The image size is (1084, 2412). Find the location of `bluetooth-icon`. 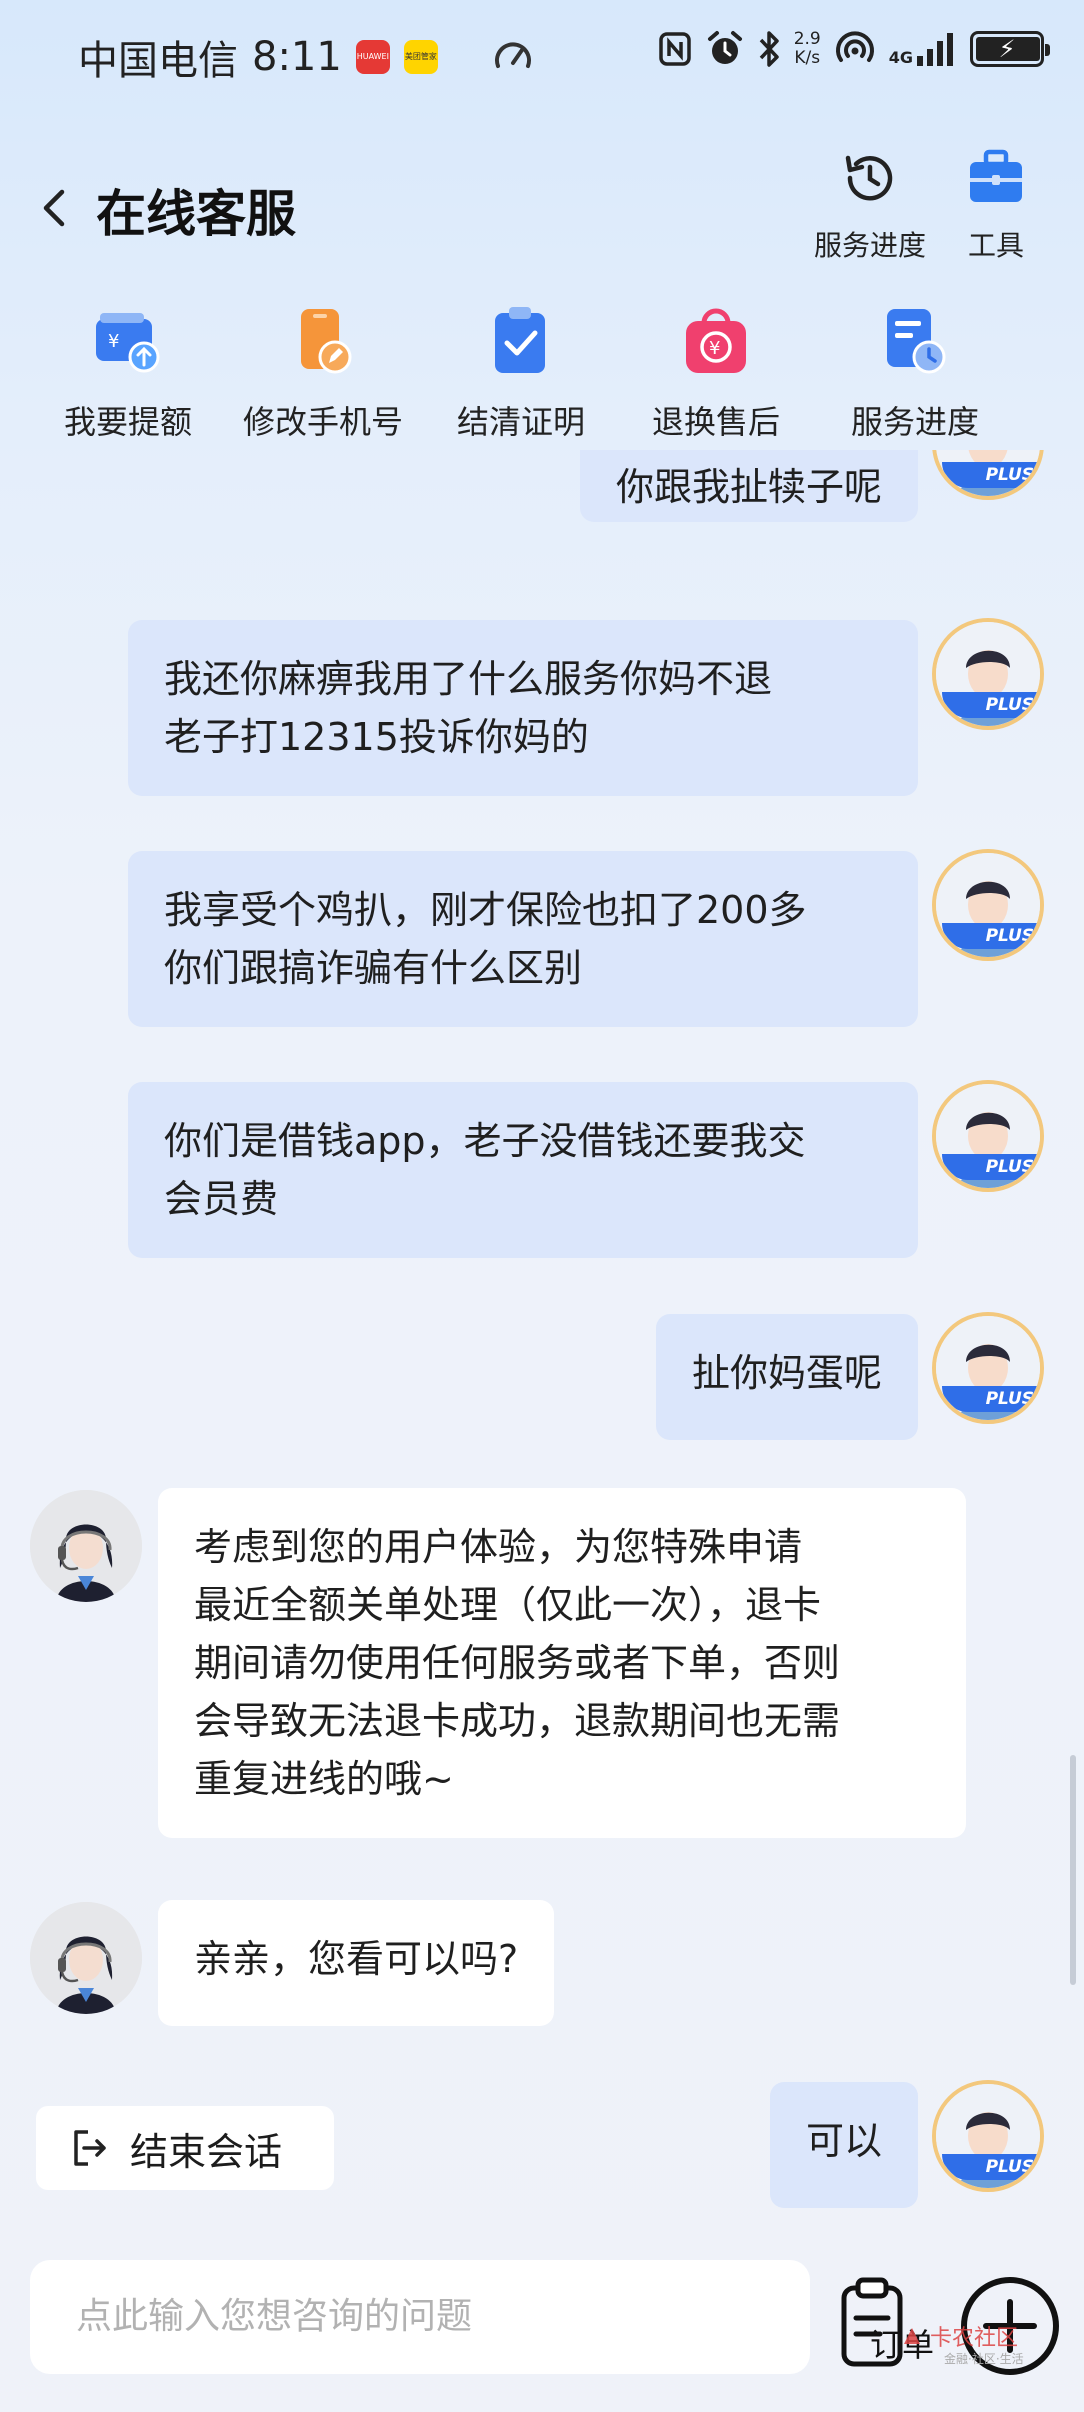

bluetooth-icon is located at coordinates (769, 49).